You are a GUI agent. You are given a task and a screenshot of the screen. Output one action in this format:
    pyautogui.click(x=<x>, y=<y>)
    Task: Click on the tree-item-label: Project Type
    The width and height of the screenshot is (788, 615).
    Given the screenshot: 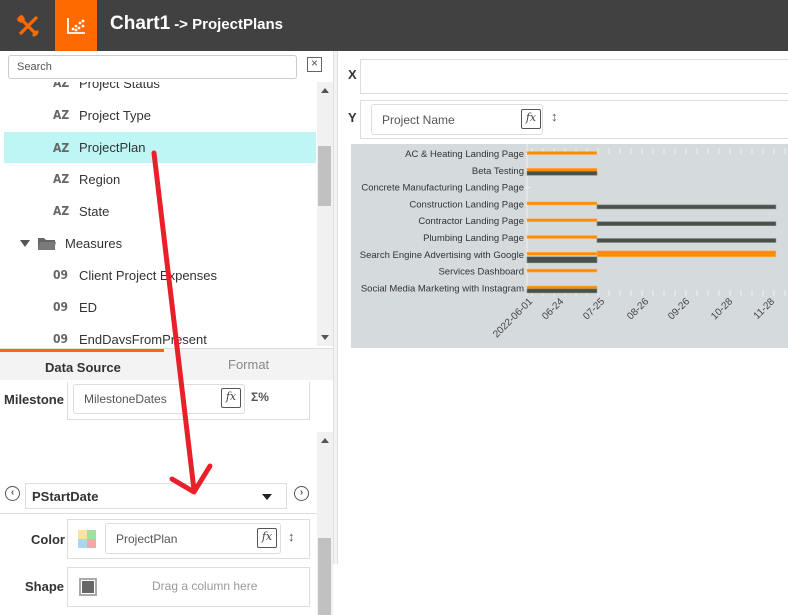 What is the action you would take?
    pyautogui.click(x=115, y=115)
    